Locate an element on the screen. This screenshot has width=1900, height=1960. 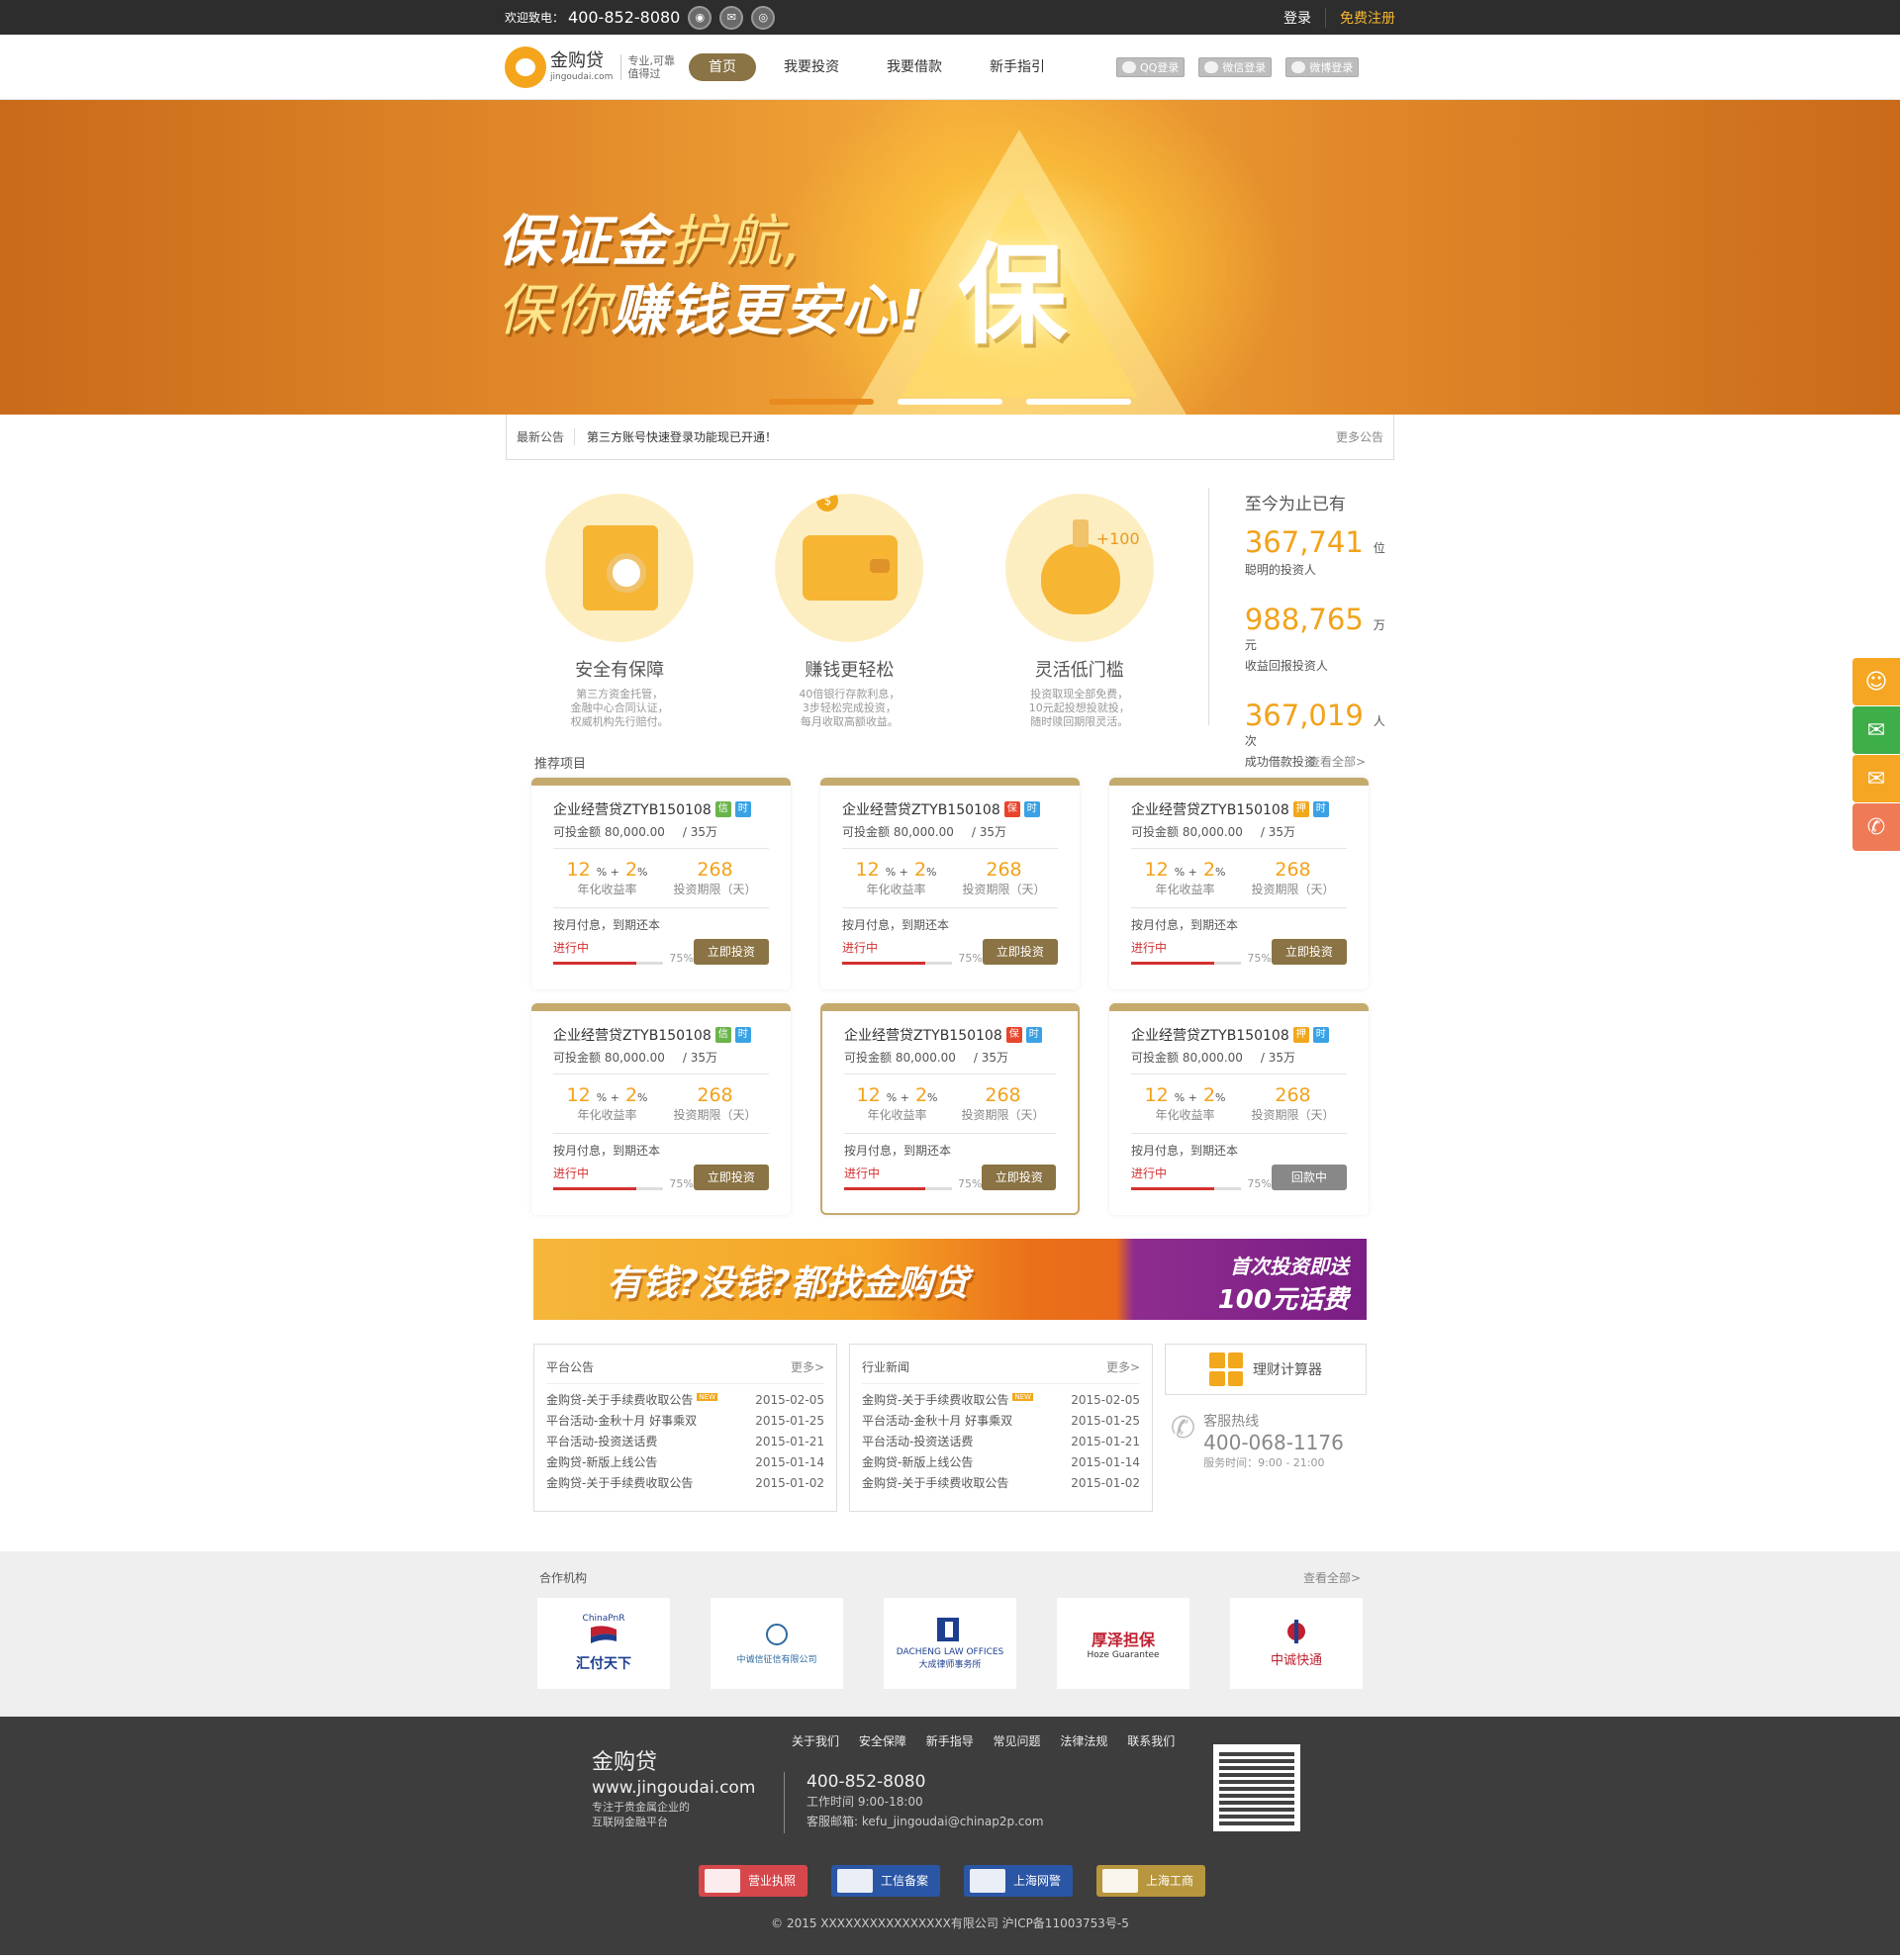
partner-ccx: 中诚信征信有限公司 is located at coordinates (777, 1643).